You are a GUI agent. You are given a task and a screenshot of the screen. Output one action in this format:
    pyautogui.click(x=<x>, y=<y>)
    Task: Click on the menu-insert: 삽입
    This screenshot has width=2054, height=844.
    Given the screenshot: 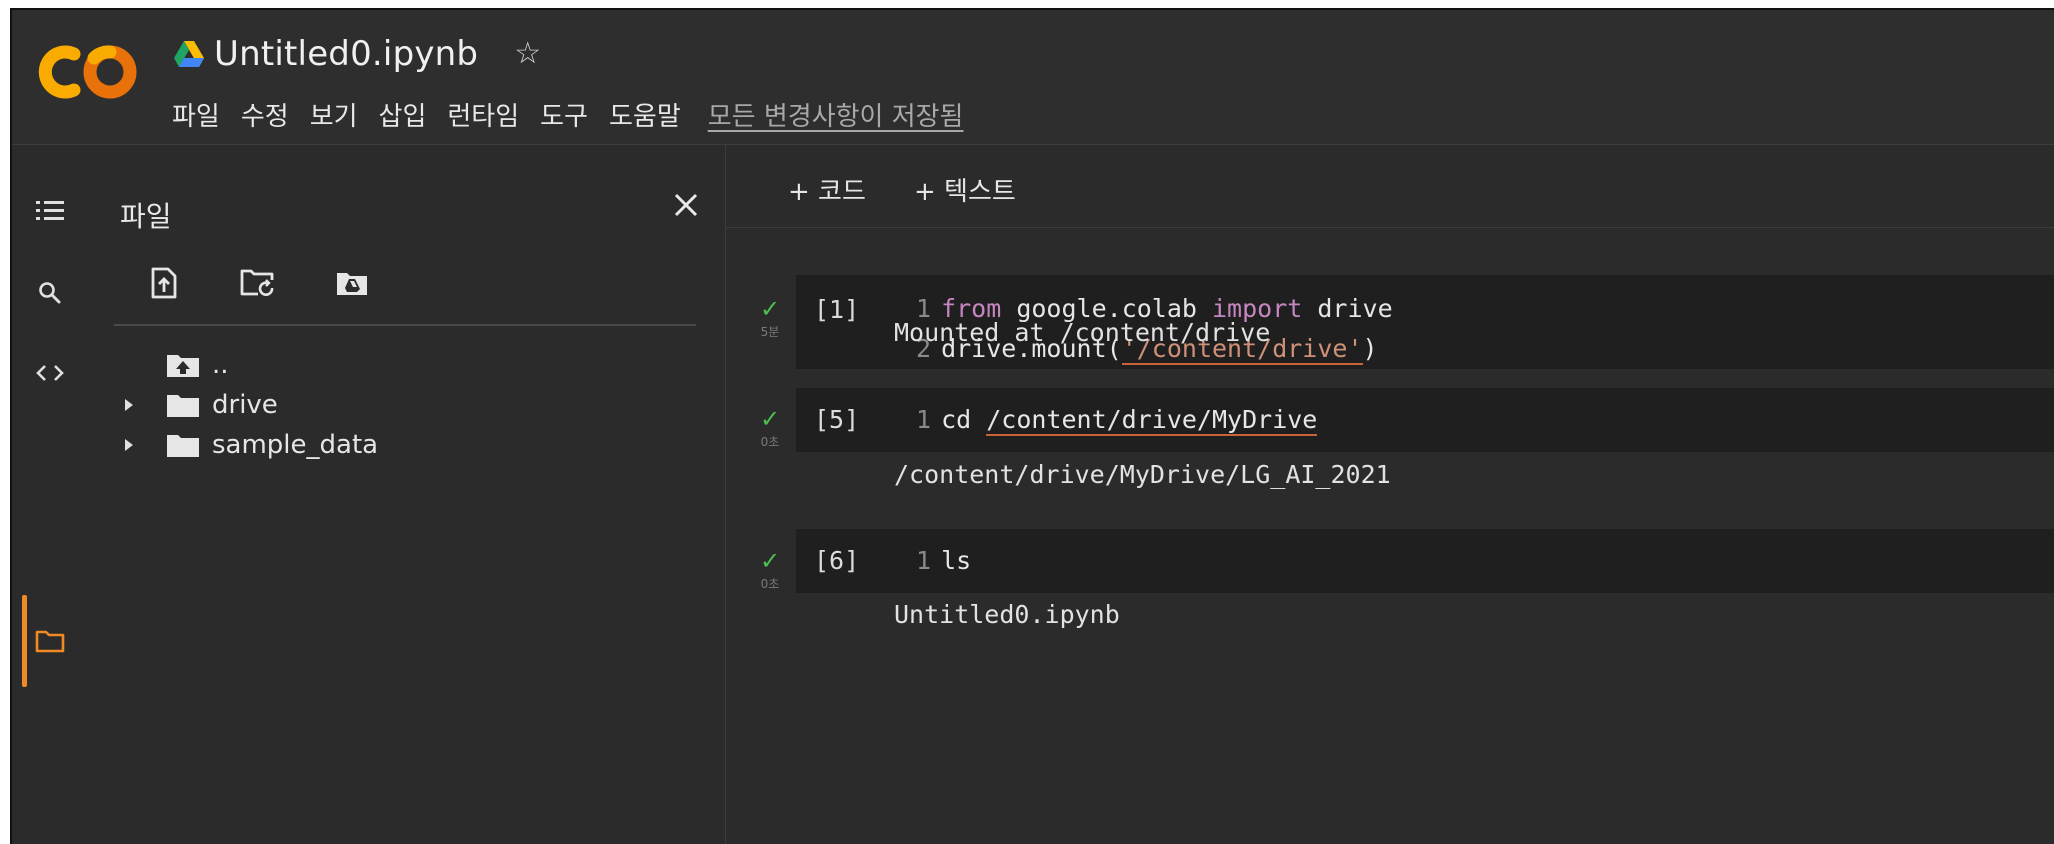 What is the action you would take?
    pyautogui.click(x=403, y=114)
    